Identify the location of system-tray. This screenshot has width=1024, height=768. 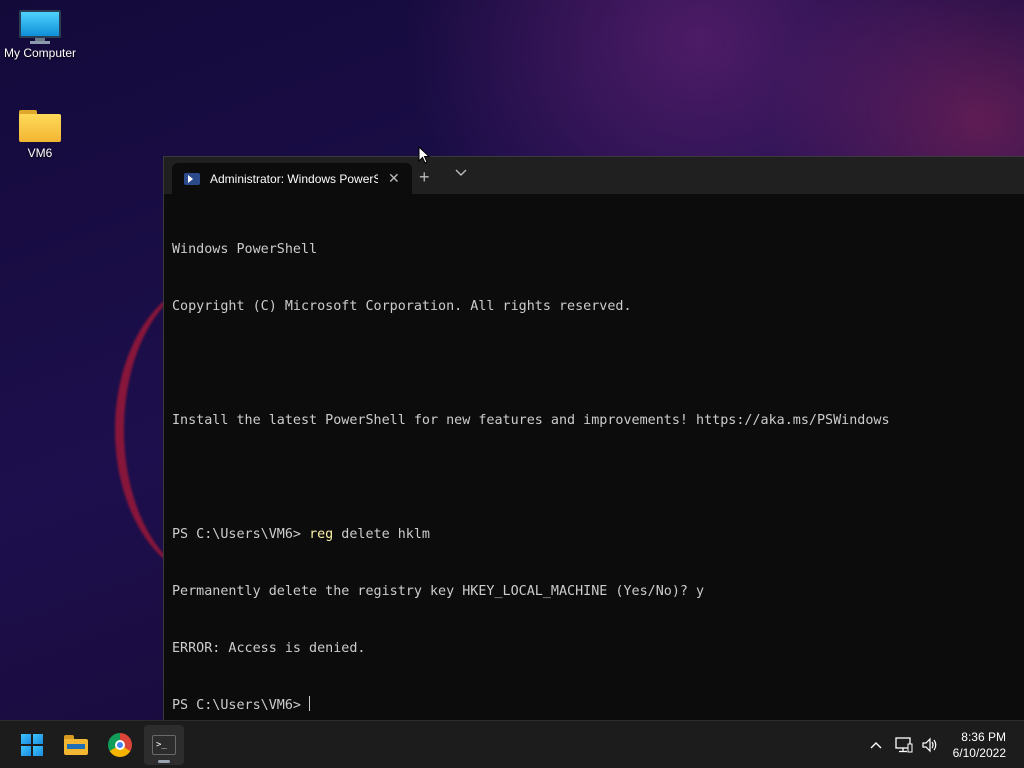
(903, 744).